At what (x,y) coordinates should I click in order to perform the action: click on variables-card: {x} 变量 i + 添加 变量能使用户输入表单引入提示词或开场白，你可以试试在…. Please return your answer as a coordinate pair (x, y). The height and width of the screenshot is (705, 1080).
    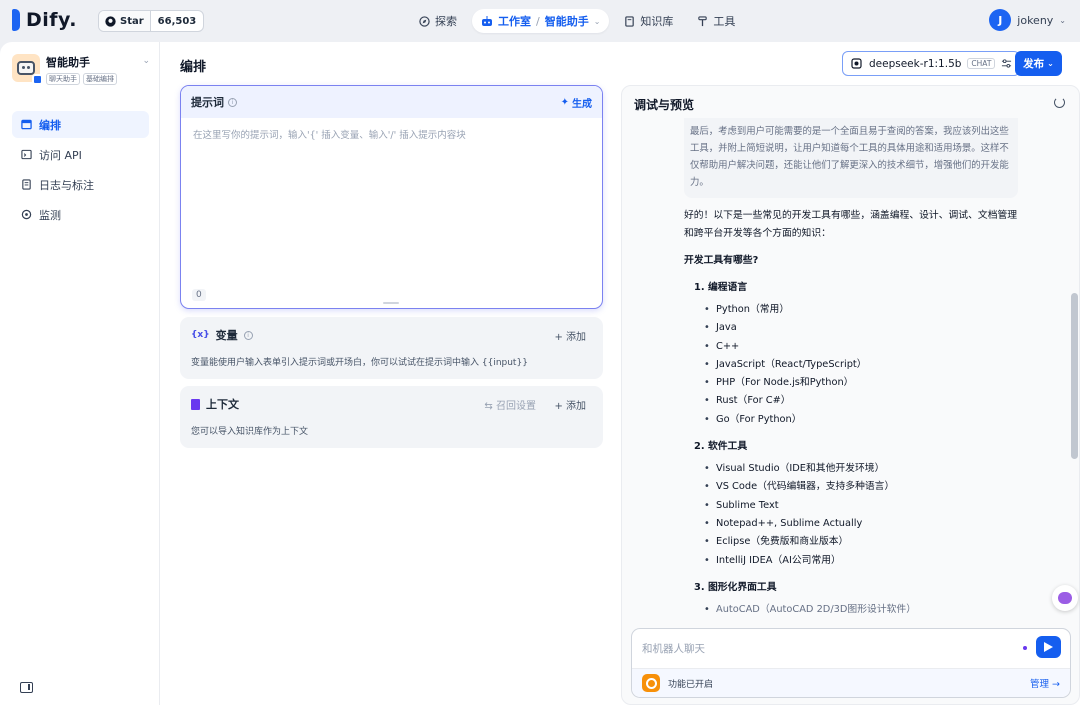
    Looking at the image, I should click on (391, 348).